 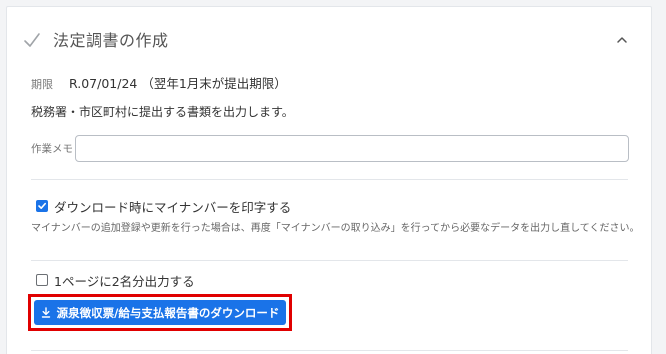 I want to click on memo-label: 作業メモ, so click(x=52, y=149).